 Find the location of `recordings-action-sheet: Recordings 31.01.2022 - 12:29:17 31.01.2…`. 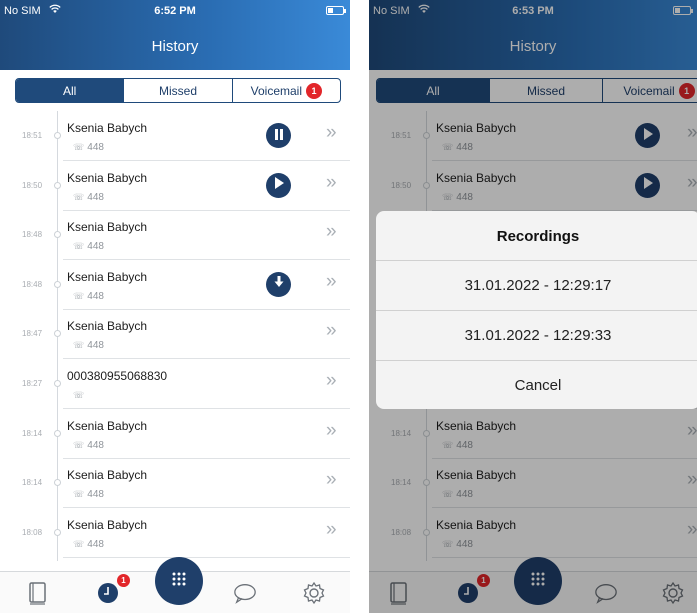

recordings-action-sheet: Recordings 31.01.2022 - 12:29:17 31.01.2… is located at coordinates (536, 310).